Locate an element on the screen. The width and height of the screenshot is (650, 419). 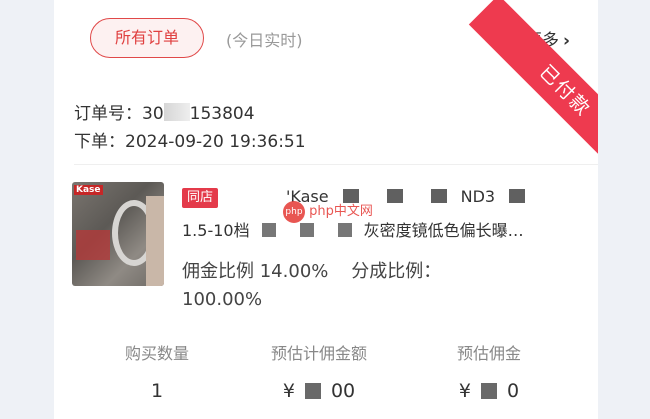
order-info: 订单号：30 153804 下单：2024-09-20 19:36:51 is located at coordinates (190, 128).